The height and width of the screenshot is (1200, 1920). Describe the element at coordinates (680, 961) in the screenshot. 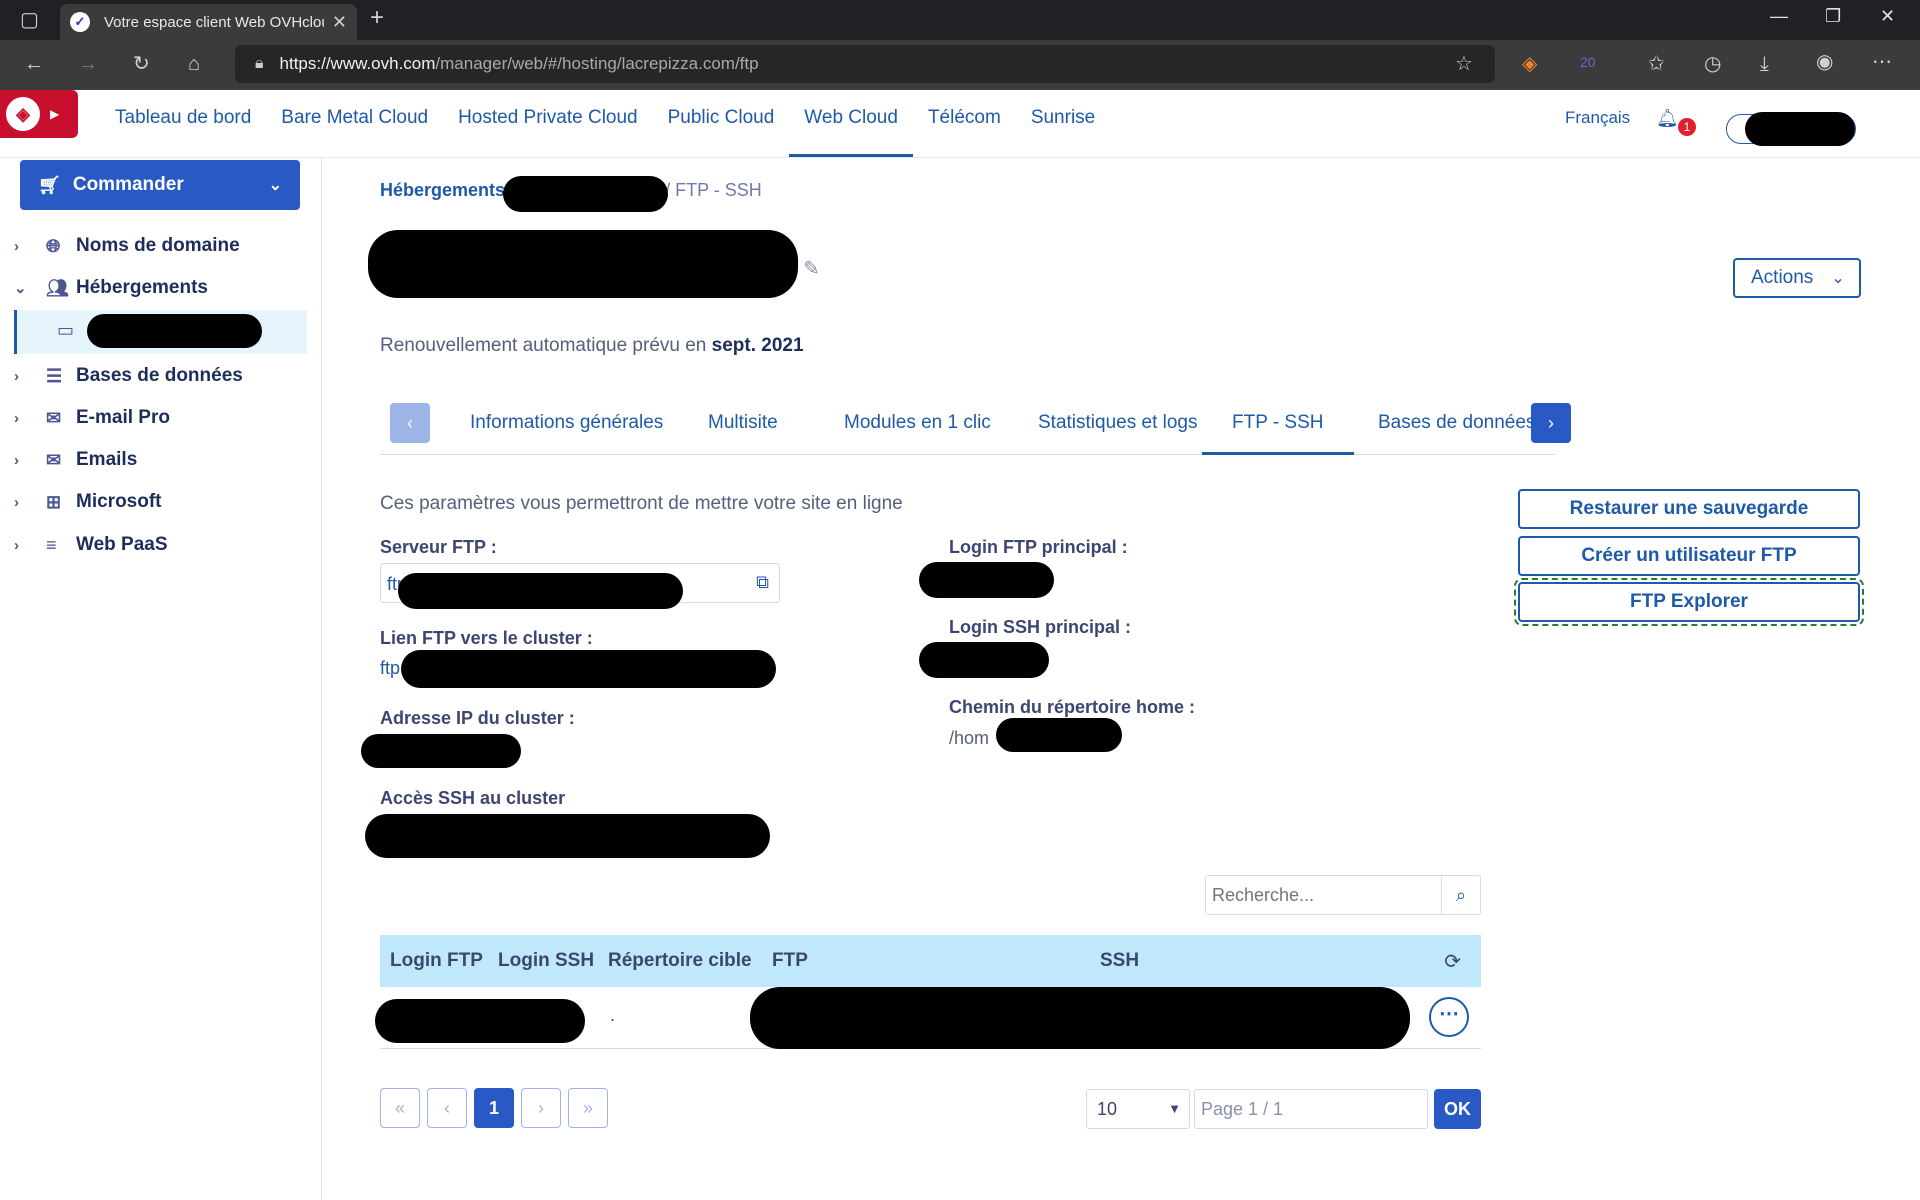

I see `col-target-dir: Répertoire cible` at that location.